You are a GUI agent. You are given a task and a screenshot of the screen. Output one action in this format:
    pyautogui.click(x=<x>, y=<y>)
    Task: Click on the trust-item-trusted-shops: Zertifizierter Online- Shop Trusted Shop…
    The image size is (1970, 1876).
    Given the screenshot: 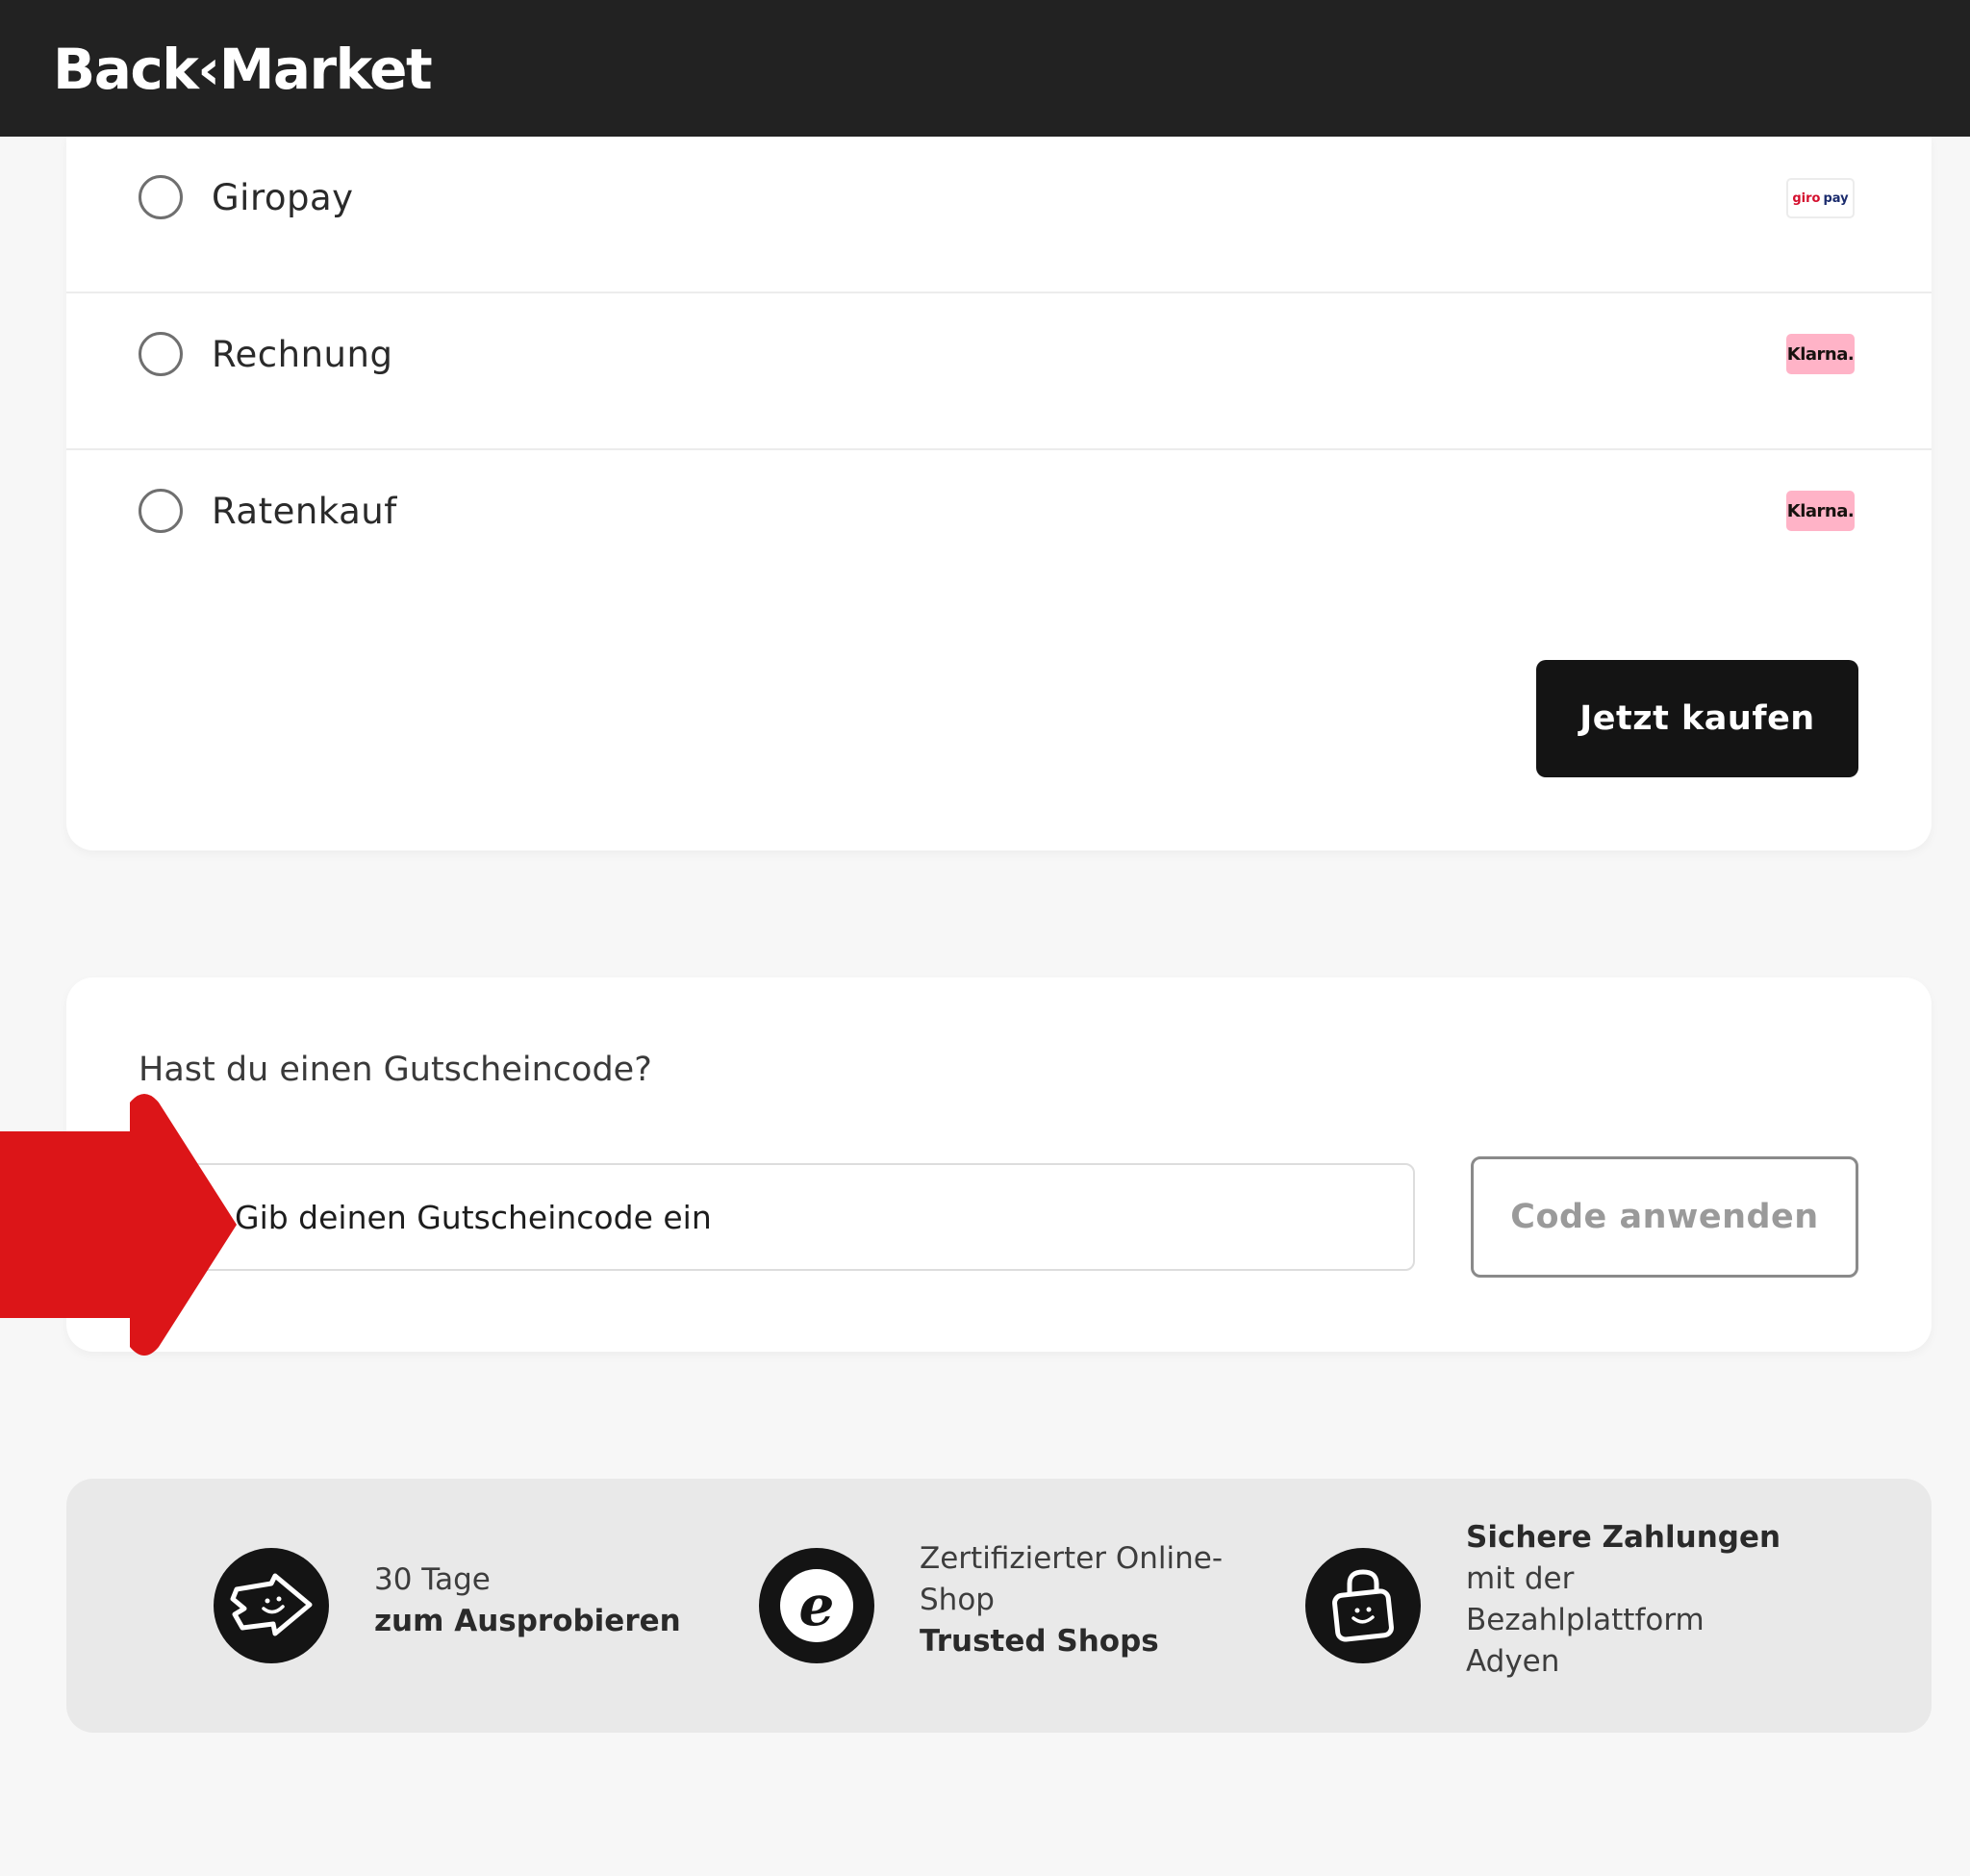 What is the action you would take?
    pyautogui.click(x=1072, y=1600)
    